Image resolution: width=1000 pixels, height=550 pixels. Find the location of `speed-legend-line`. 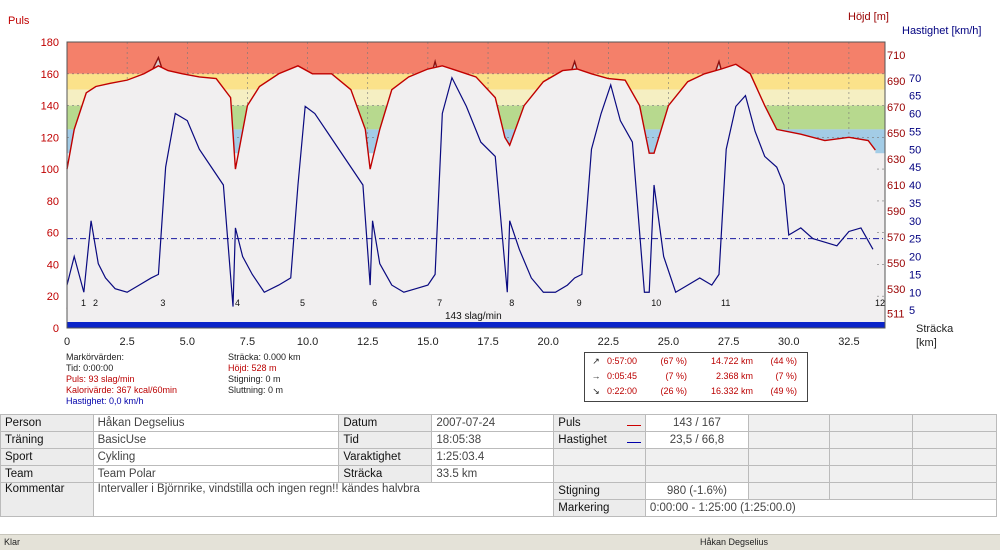

speed-legend-line is located at coordinates (633, 442).